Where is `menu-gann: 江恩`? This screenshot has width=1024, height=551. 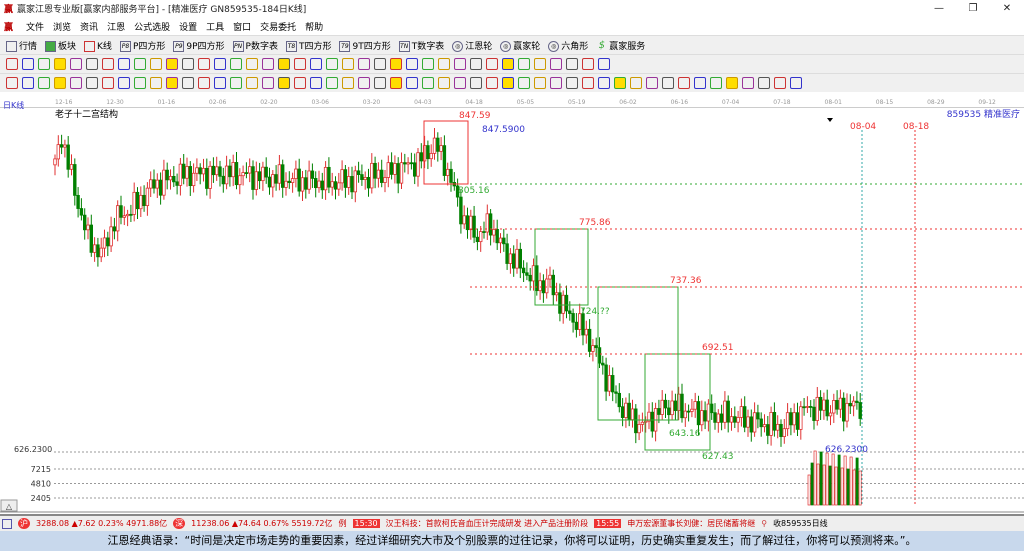
menu-gann: 江恩 is located at coordinates (116, 26).